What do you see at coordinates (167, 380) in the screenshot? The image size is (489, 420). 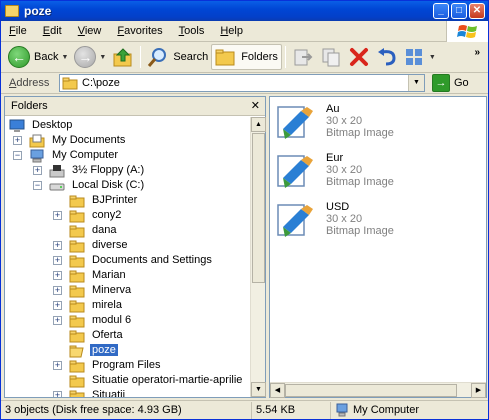 I see `tree-item-label: Situatie operatori-martie-aprilie` at bounding box center [167, 380].